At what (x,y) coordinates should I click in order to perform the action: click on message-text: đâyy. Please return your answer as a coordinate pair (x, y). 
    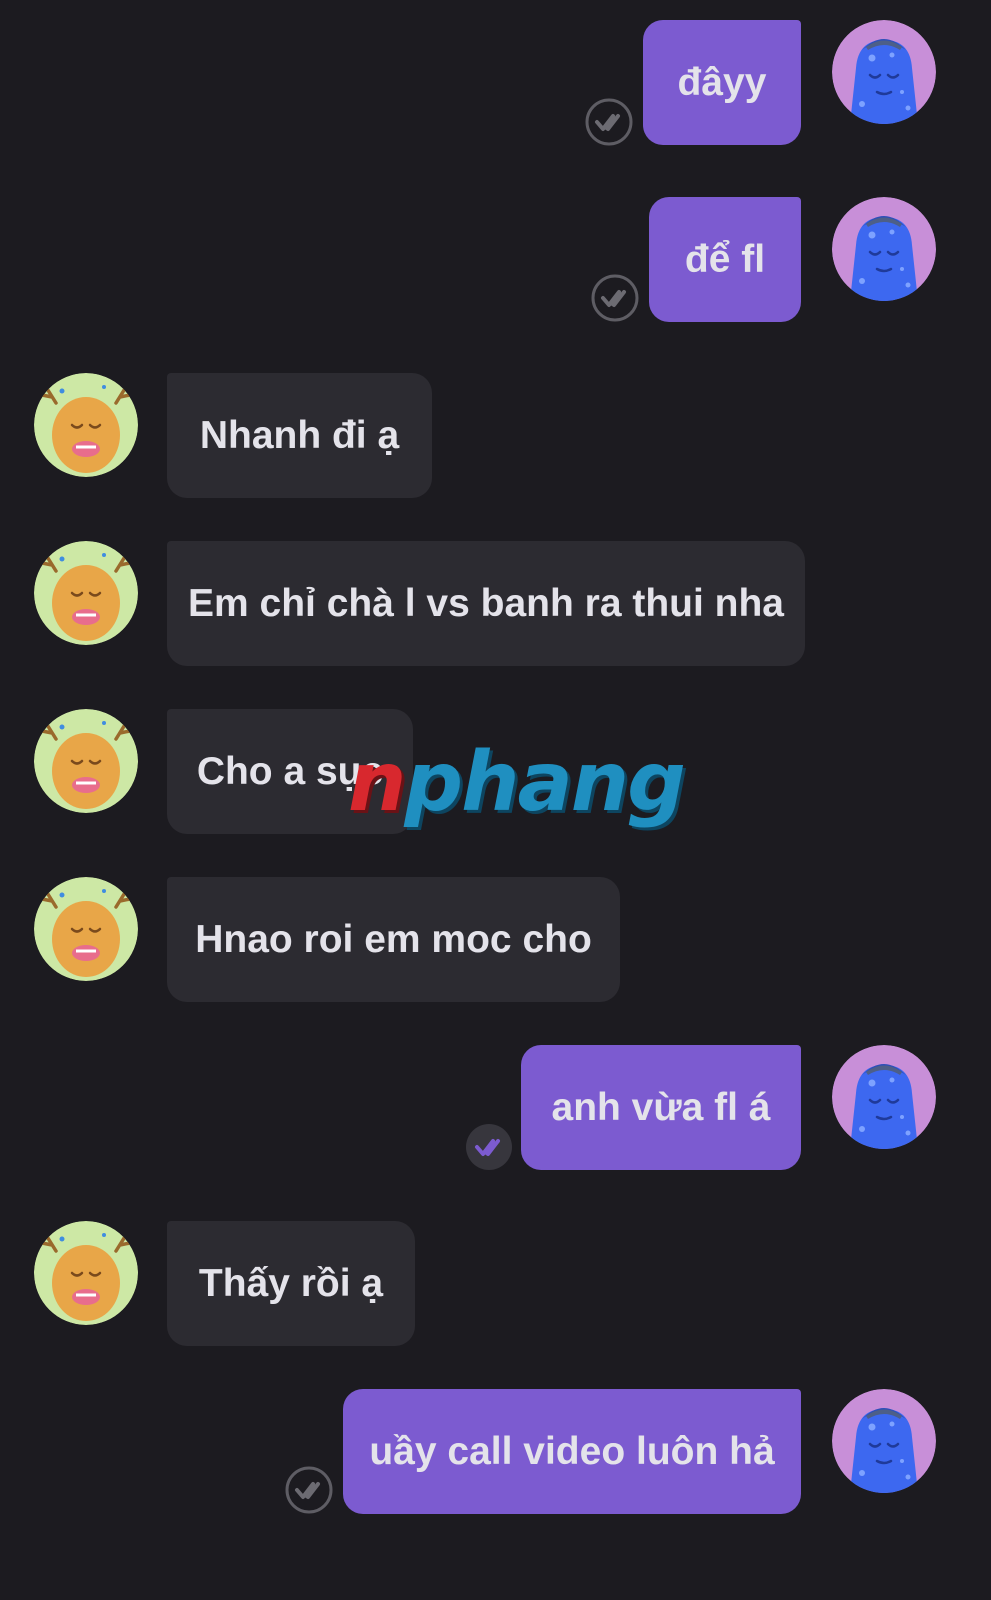
    Looking at the image, I should click on (722, 82).